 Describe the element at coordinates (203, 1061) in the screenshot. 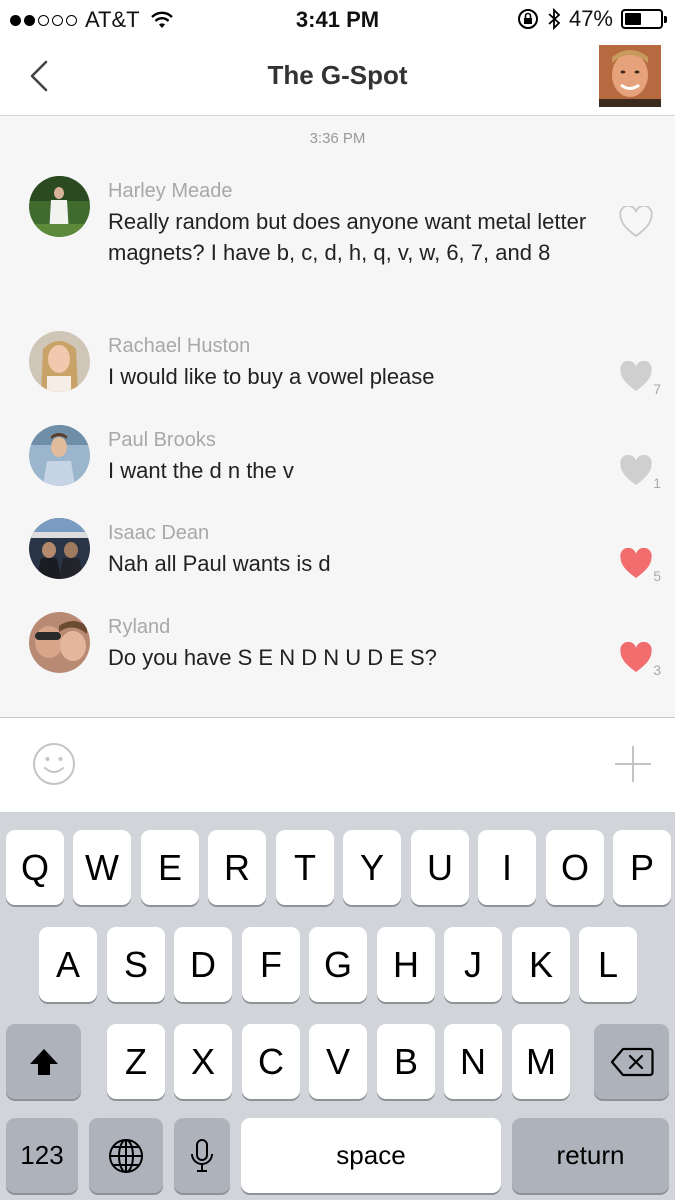

I see `key-x: X` at that location.